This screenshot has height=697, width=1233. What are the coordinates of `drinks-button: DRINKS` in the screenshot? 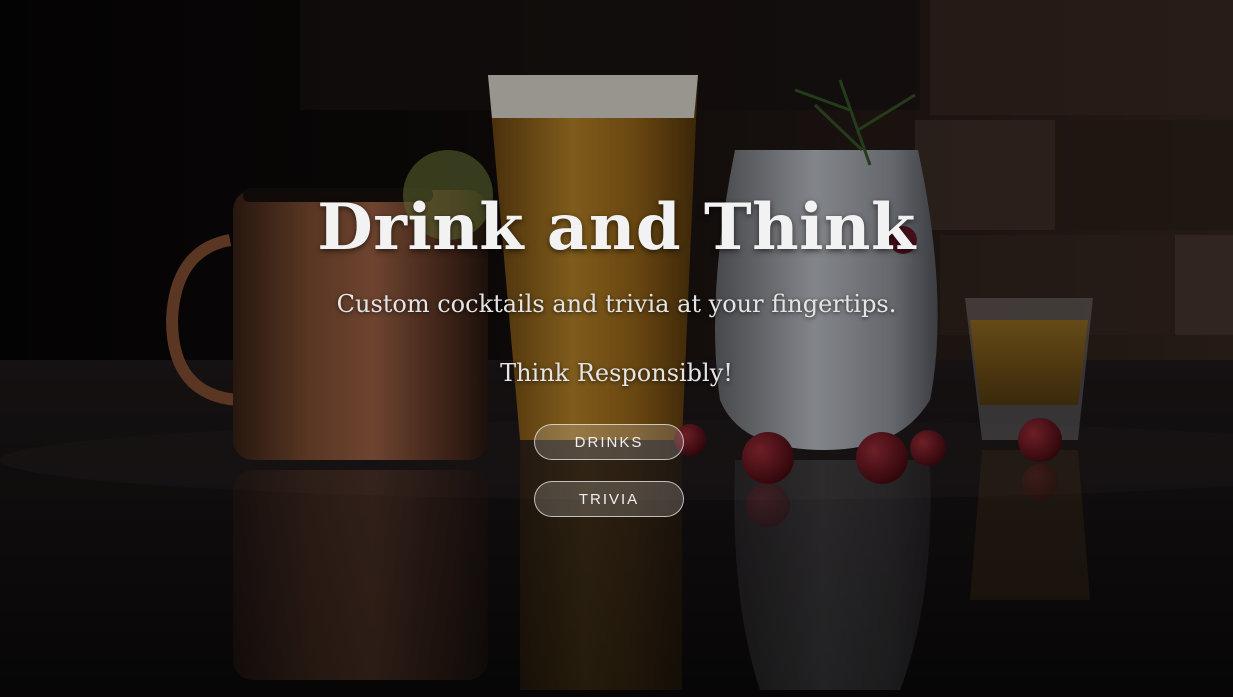 It's located at (609, 442).